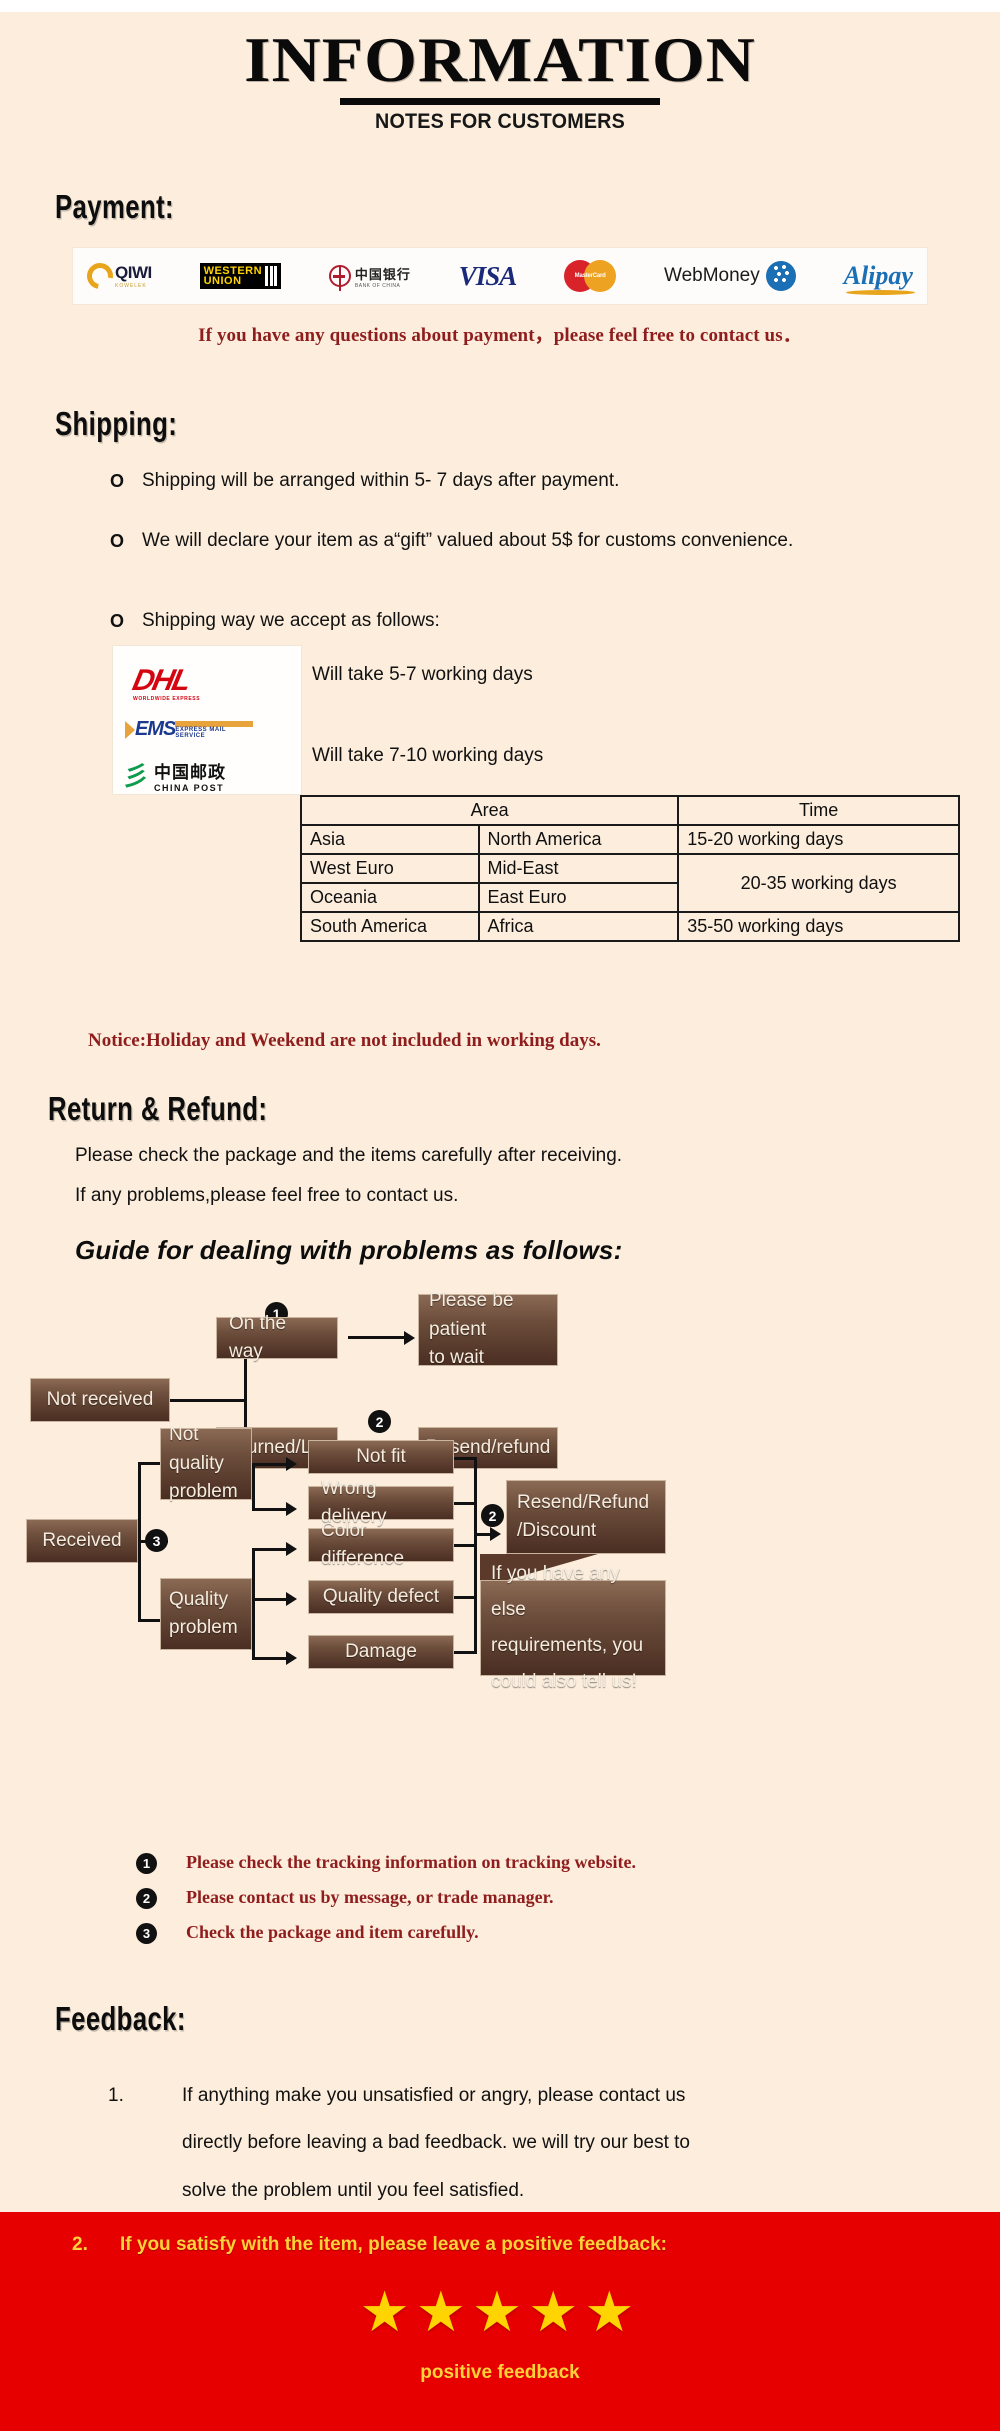 The image size is (1000, 2431). I want to click on ems-logo: EMS EXPRESS MAIL SERVICE, so click(189, 729).